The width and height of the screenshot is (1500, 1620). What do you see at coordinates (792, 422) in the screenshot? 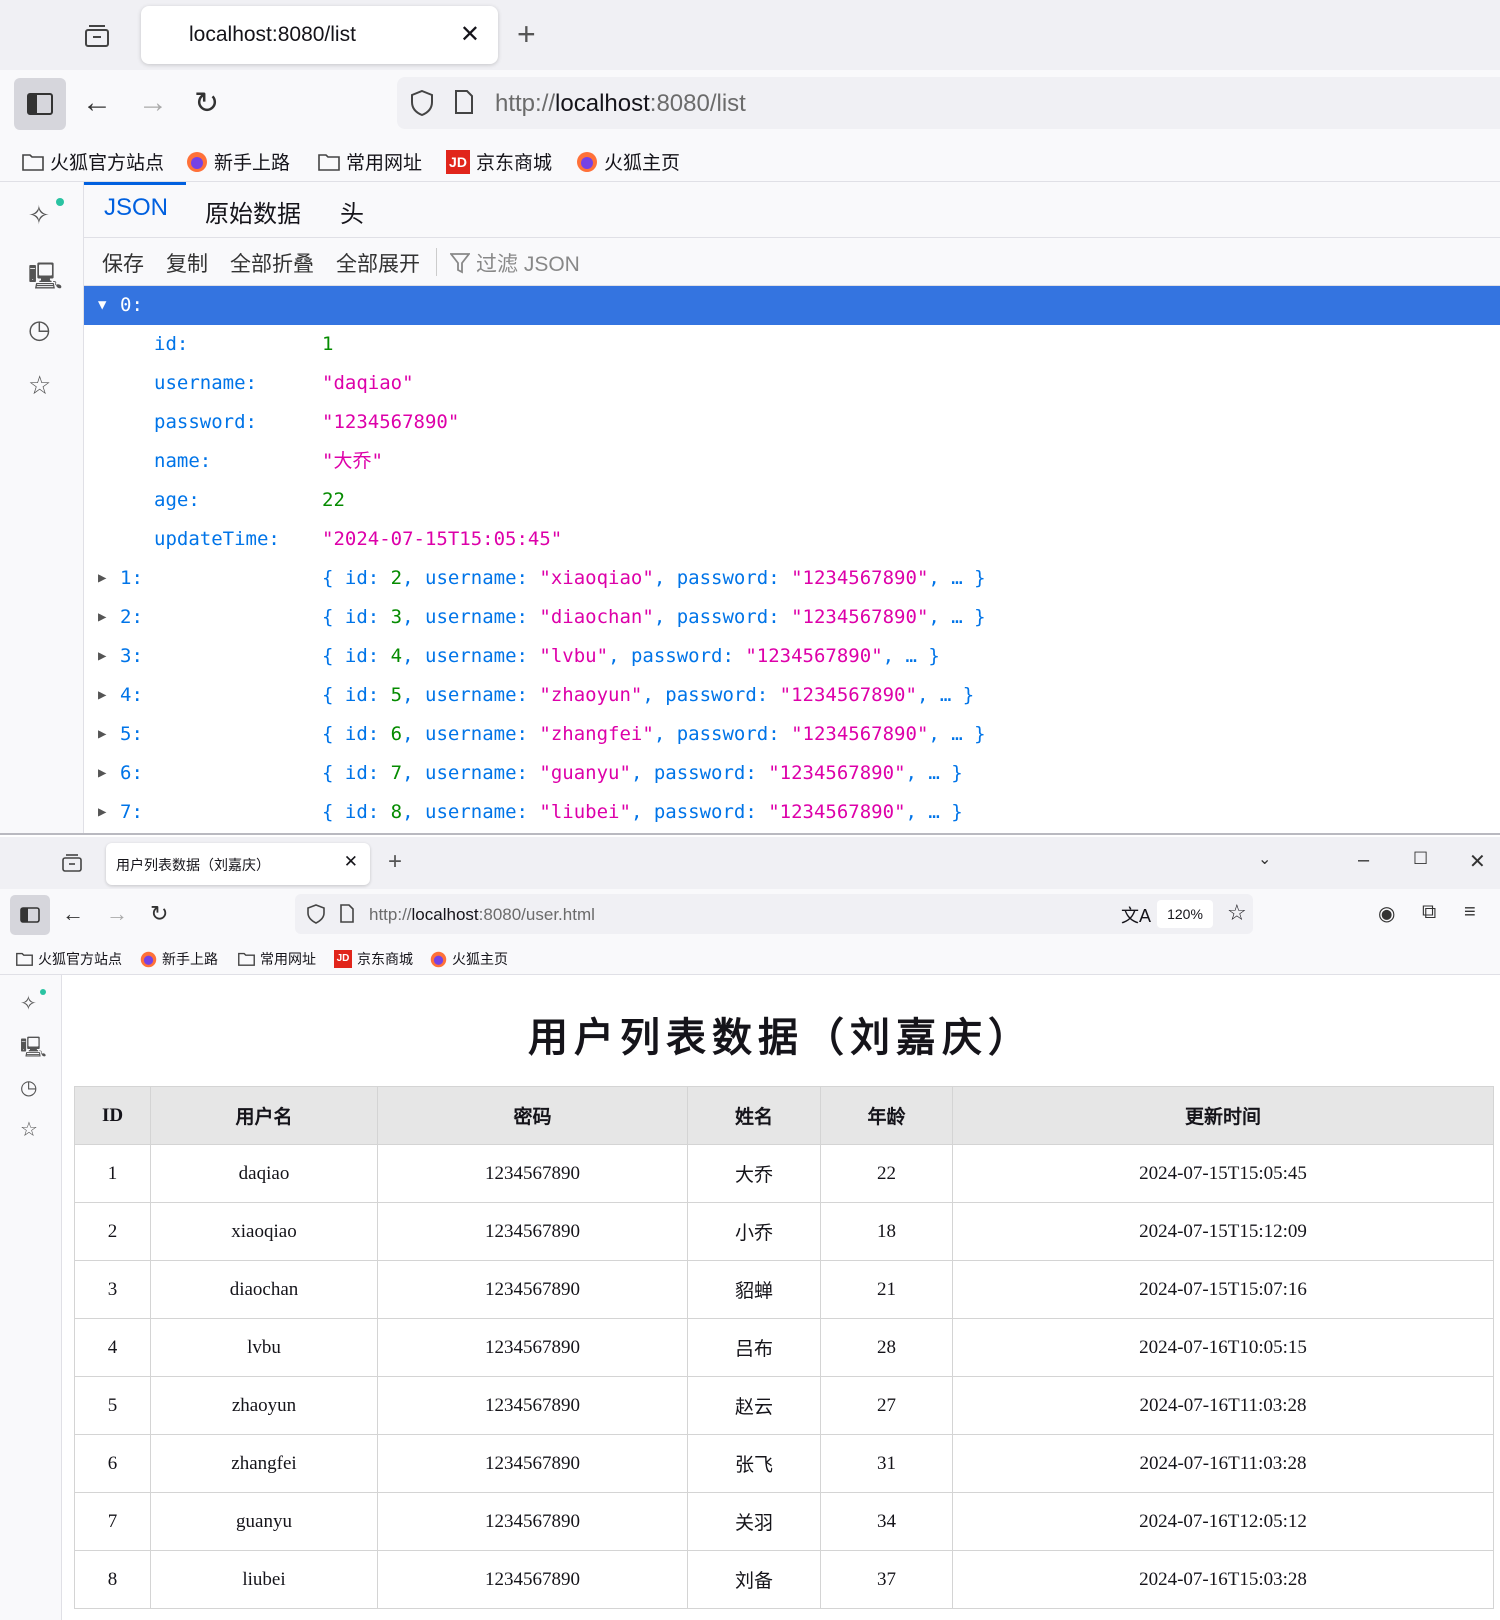
I see `json-field-row: password: "1234567890"` at bounding box center [792, 422].